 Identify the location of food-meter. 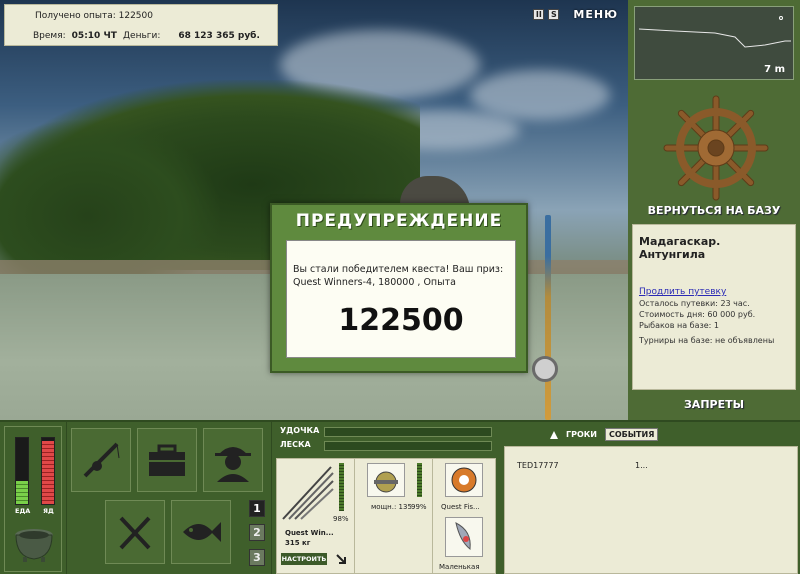
(22, 471).